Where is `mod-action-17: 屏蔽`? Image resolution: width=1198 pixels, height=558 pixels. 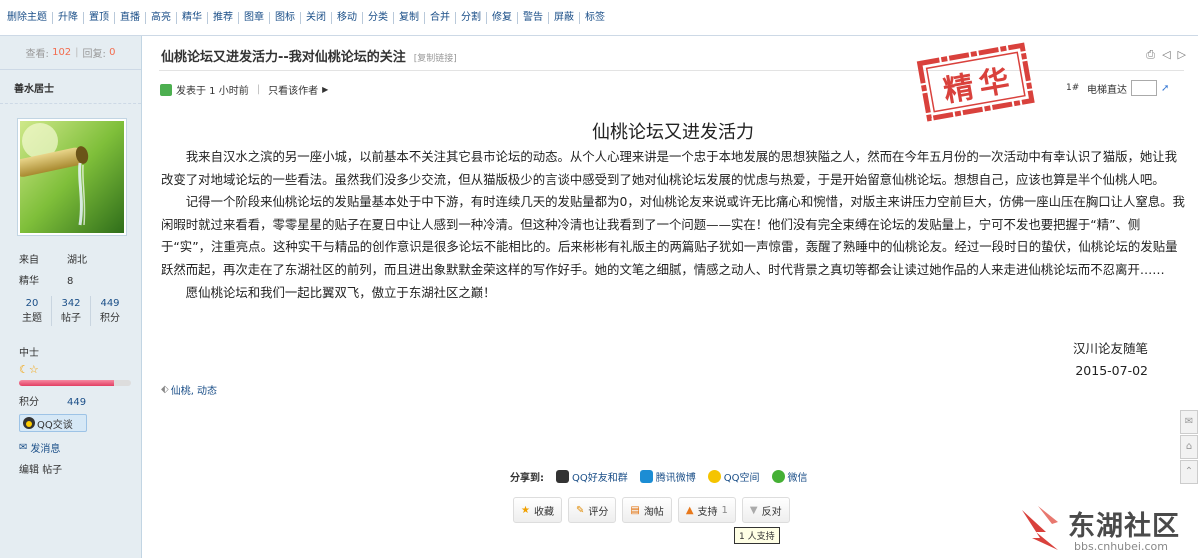 mod-action-17: 屏蔽 is located at coordinates (564, 17).